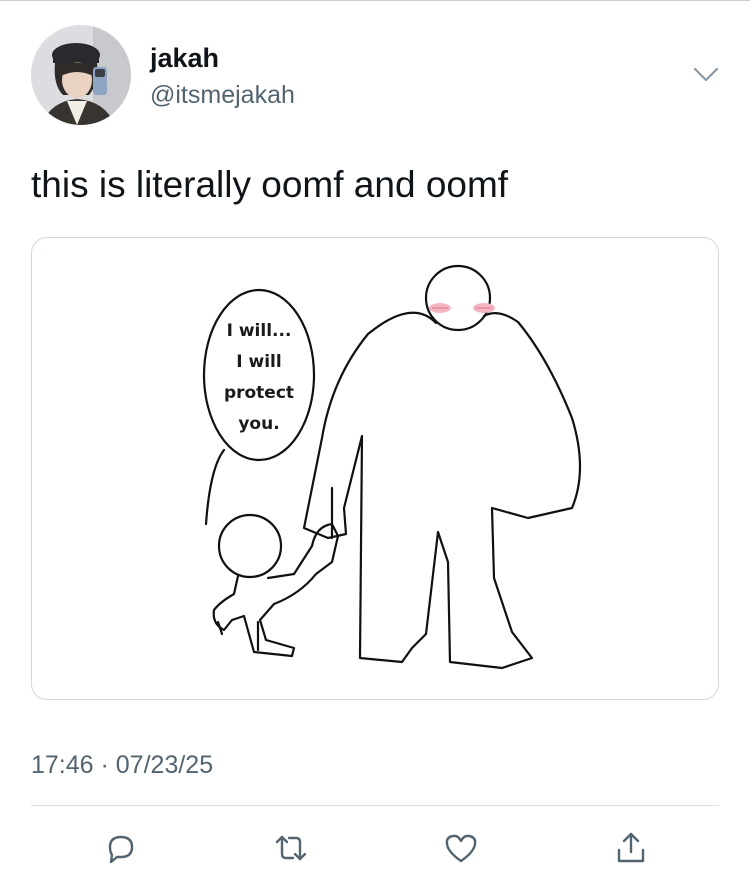 The height and width of the screenshot is (885, 750). I want to click on author-display-name: jakah, so click(184, 58).